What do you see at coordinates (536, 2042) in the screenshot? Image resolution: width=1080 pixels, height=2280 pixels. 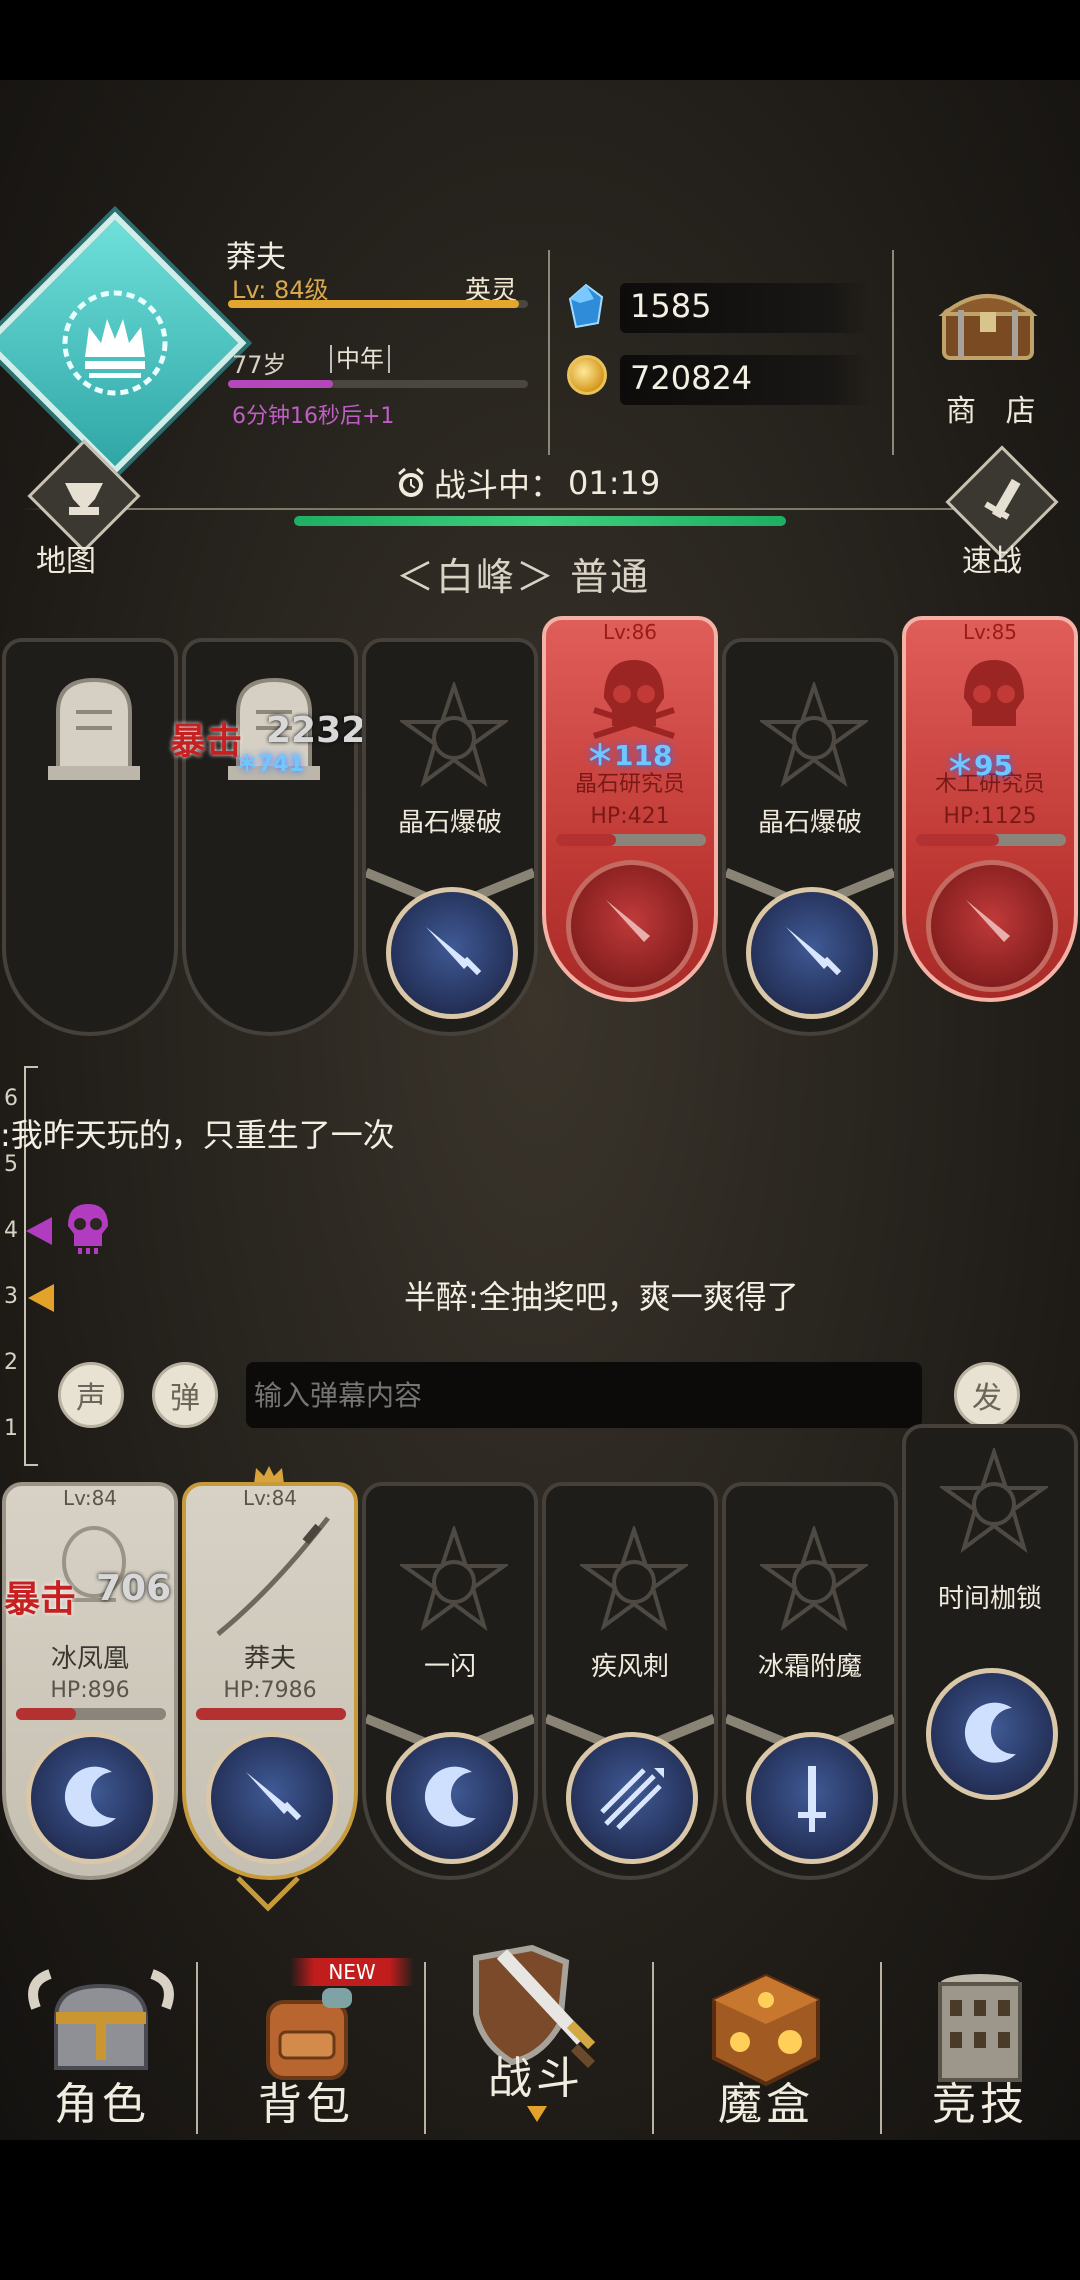 I see `nav-battle: 战斗` at bounding box center [536, 2042].